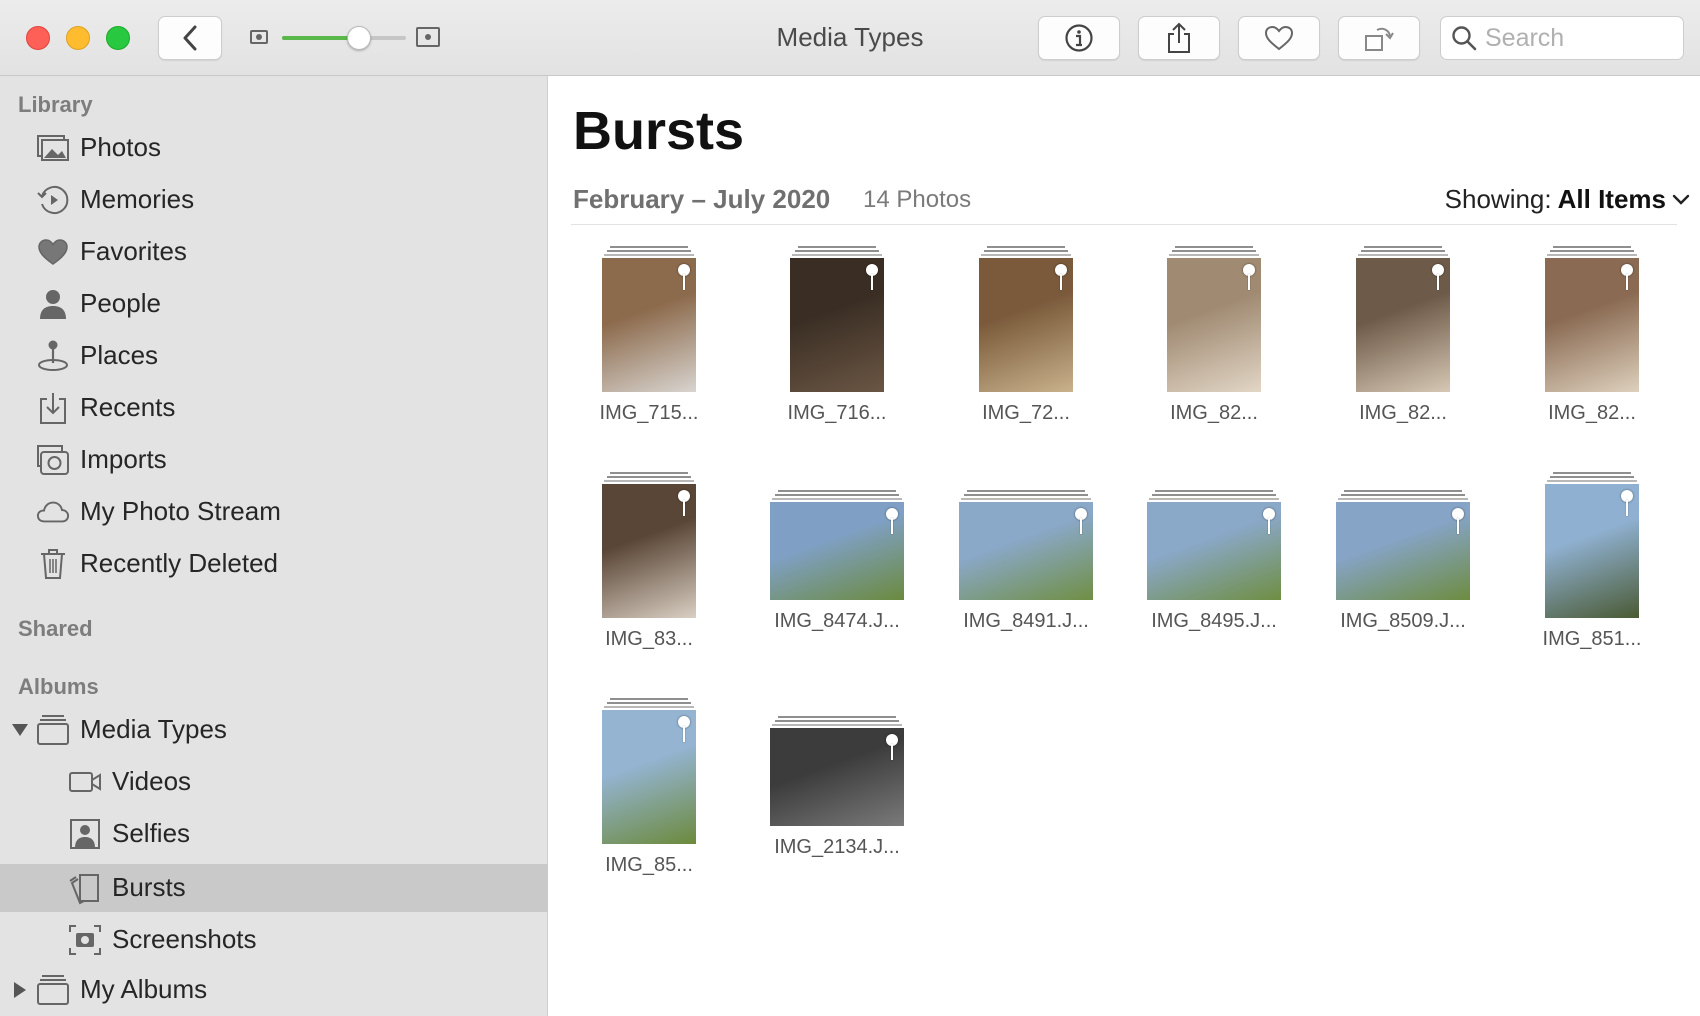 This screenshot has height=1016, width=1700. What do you see at coordinates (85, 782) in the screenshot?
I see `video-icon` at bounding box center [85, 782].